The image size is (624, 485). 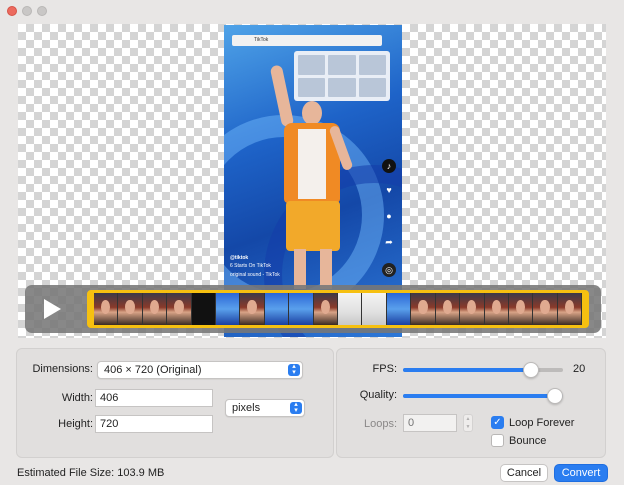 I want to click on height-label: Height:, so click(x=75, y=424).